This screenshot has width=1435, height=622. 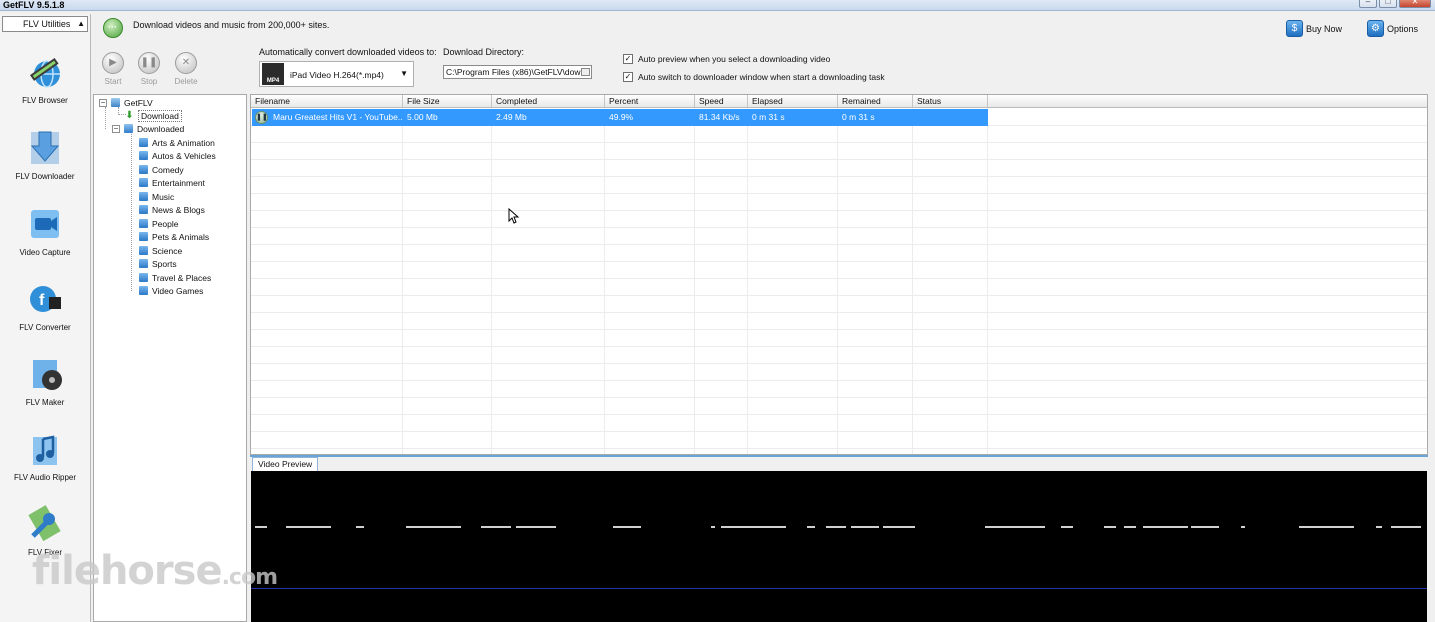 What do you see at coordinates (172, 209) in the screenshot?
I see `tree-category: News & Blogs` at bounding box center [172, 209].